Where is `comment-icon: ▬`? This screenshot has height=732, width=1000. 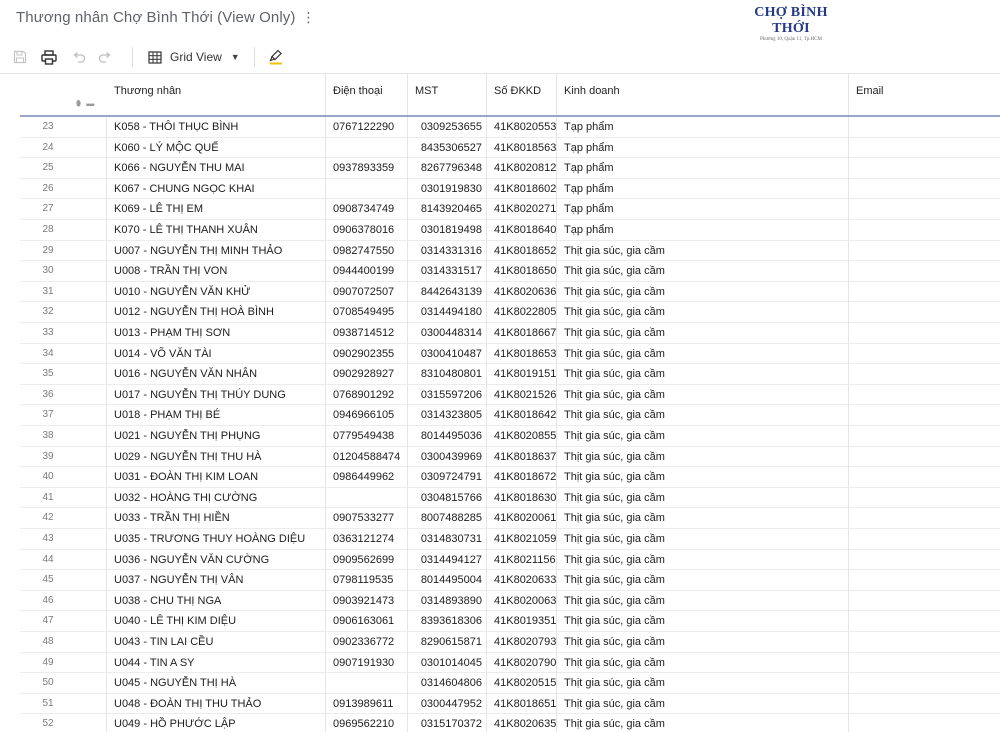 comment-icon: ▬ is located at coordinates (90, 103).